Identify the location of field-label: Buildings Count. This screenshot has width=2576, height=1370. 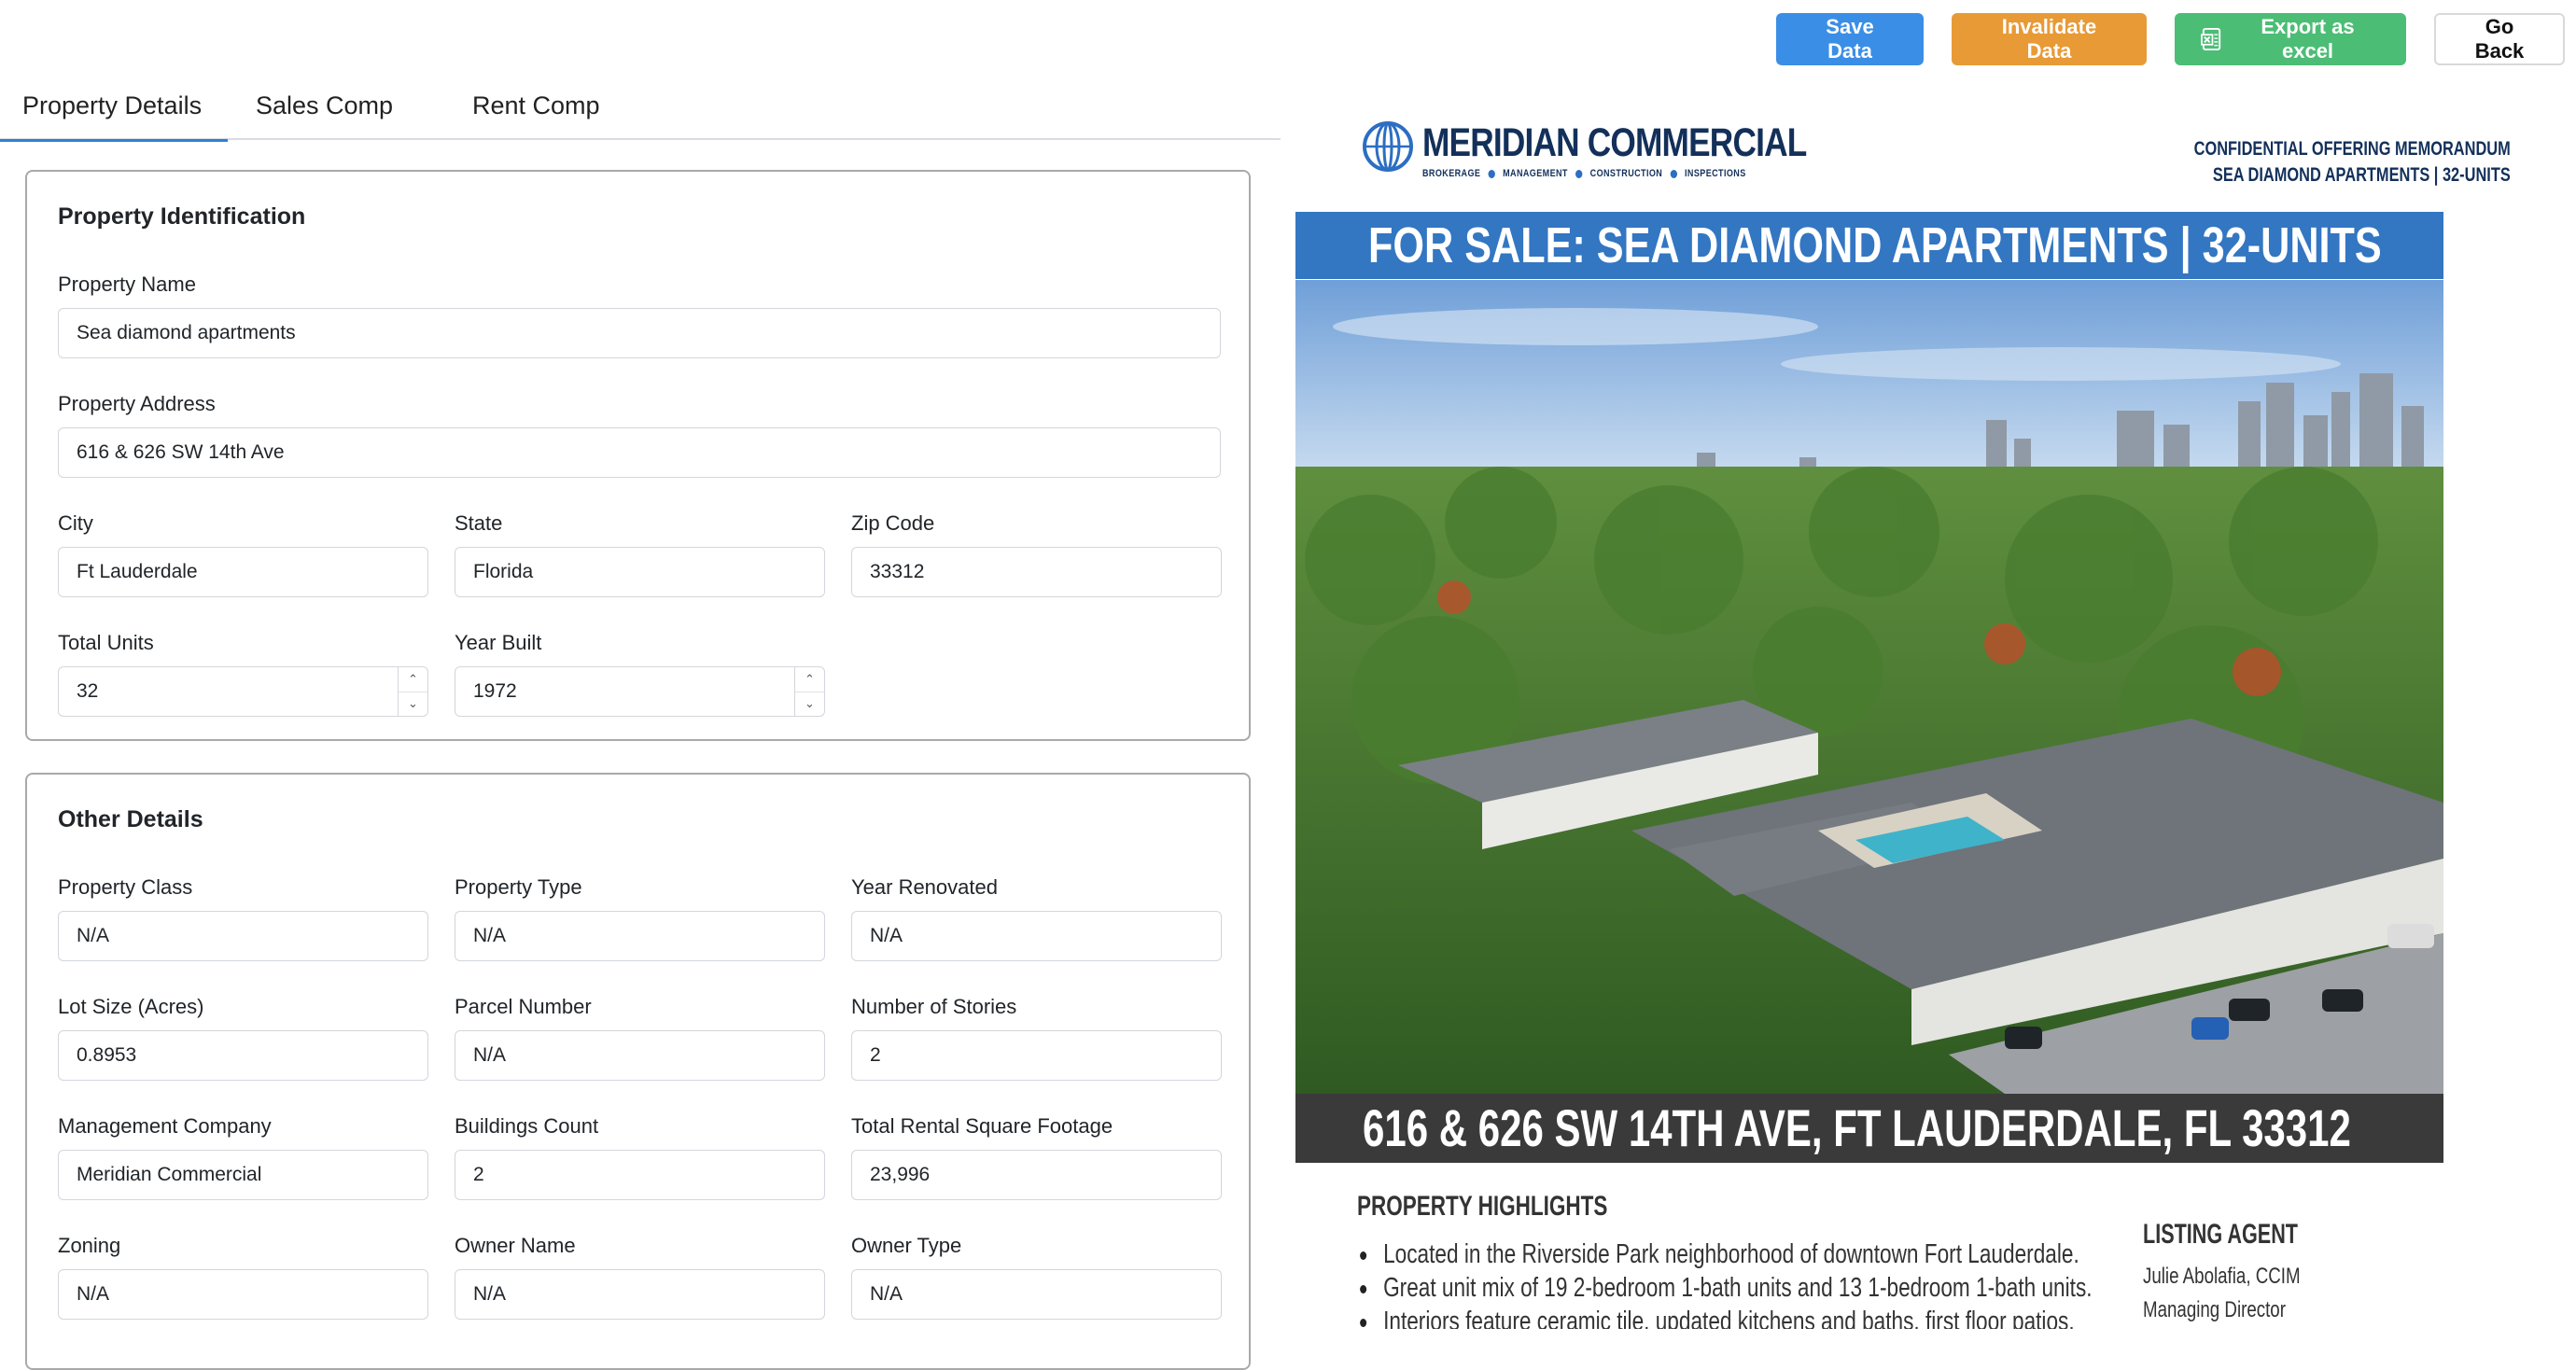
(527, 1126).